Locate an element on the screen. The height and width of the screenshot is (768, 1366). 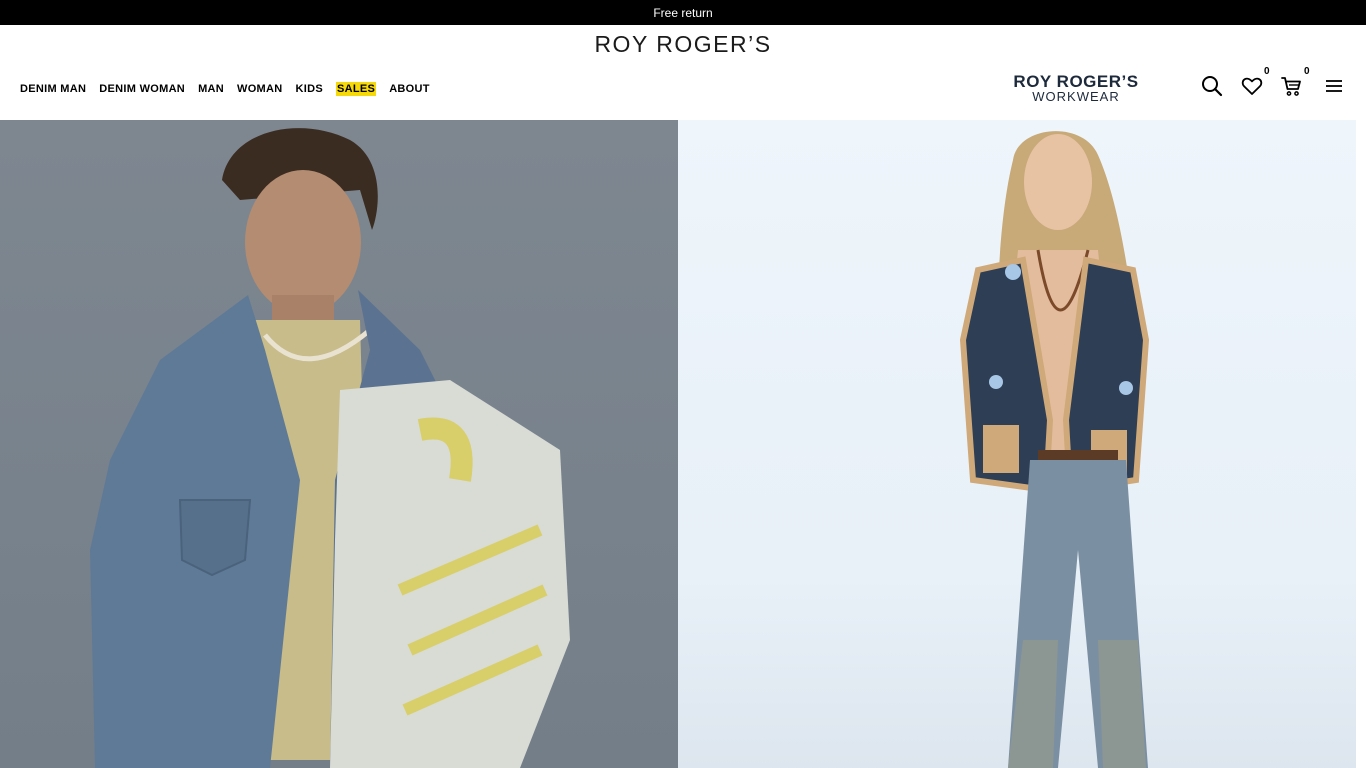
heart-icon is located at coordinates (1252, 86).